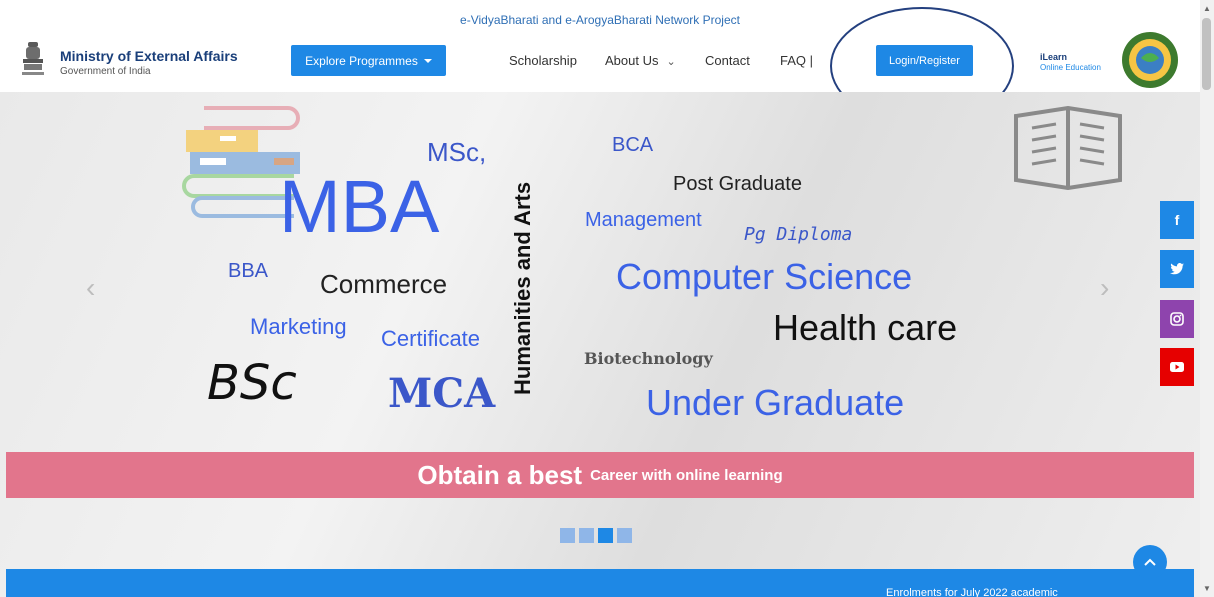 The width and height of the screenshot is (1214, 597). What do you see at coordinates (596, 535) in the screenshot?
I see `carousel-indicators` at bounding box center [596, 535].